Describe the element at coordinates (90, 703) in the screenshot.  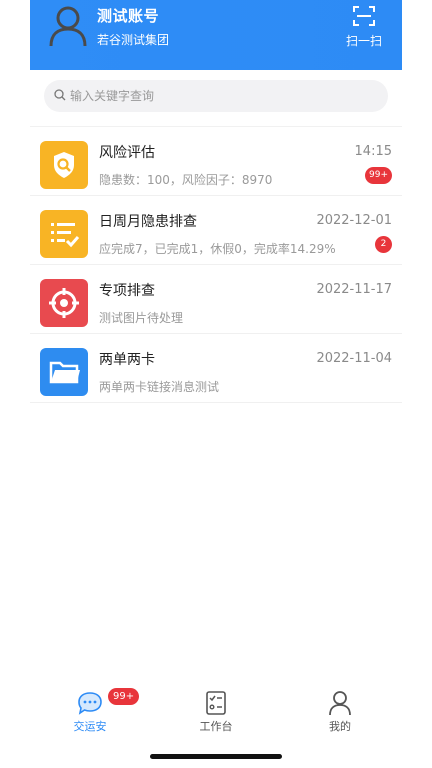
I see `chat-icon` at that location.